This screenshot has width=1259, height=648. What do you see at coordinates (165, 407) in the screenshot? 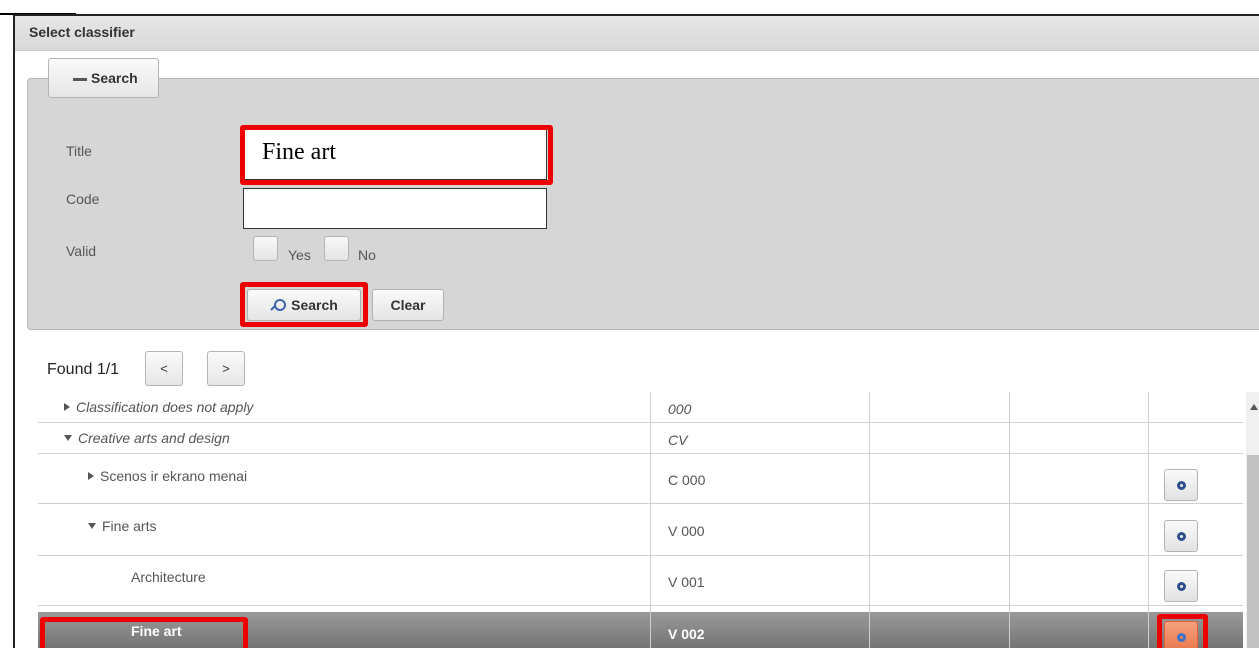
I see `row-title-text: Classification does not apply` at bounding box center [165, 407].